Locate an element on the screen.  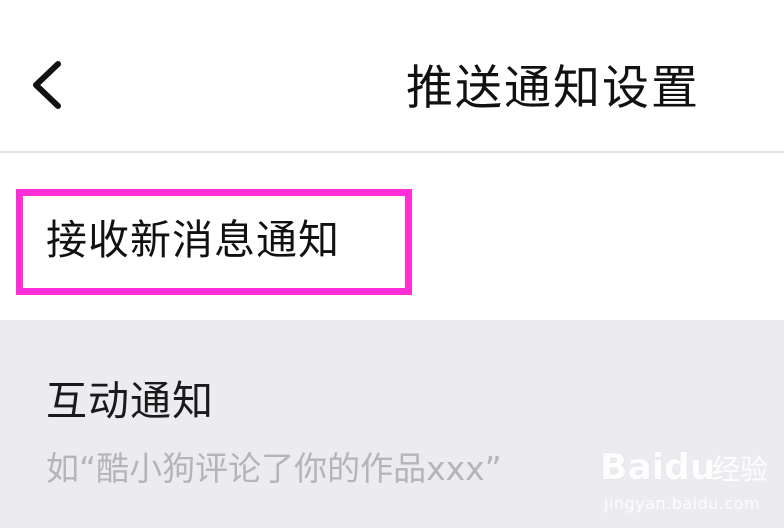
jingyan-label: 经验 is located at coordinates (740, 469).